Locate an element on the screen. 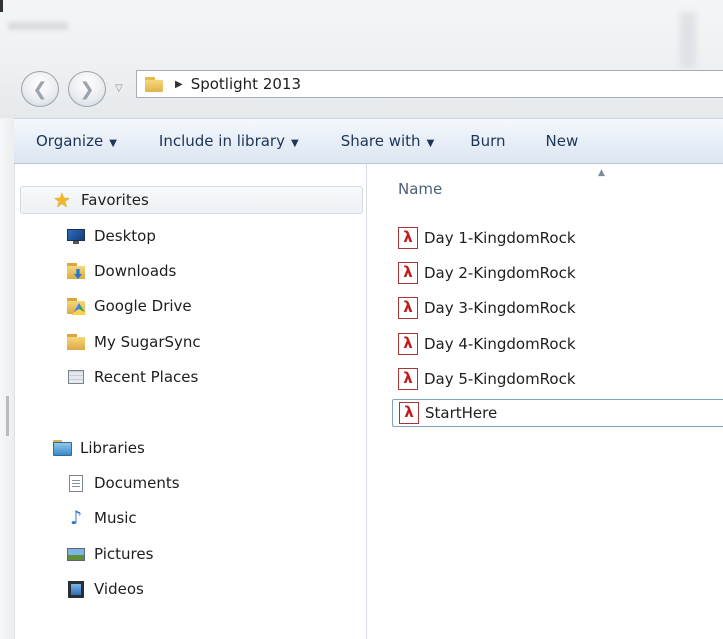 The width and height of the screenshot is (723, 639). google-drive-folder-icon is located at coordinates (76, 306).